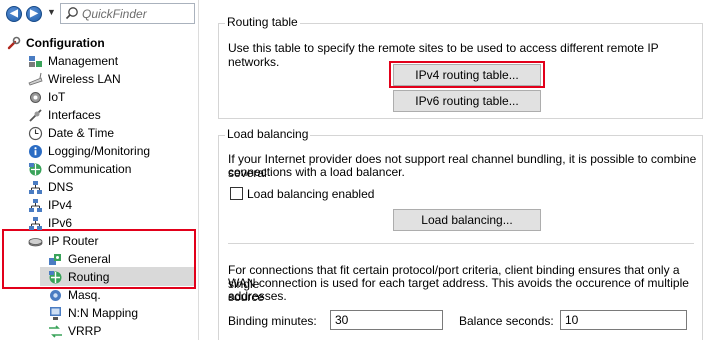 This screenshot has width=707, height=340. I want to click on management-icon, so click(35, 61).